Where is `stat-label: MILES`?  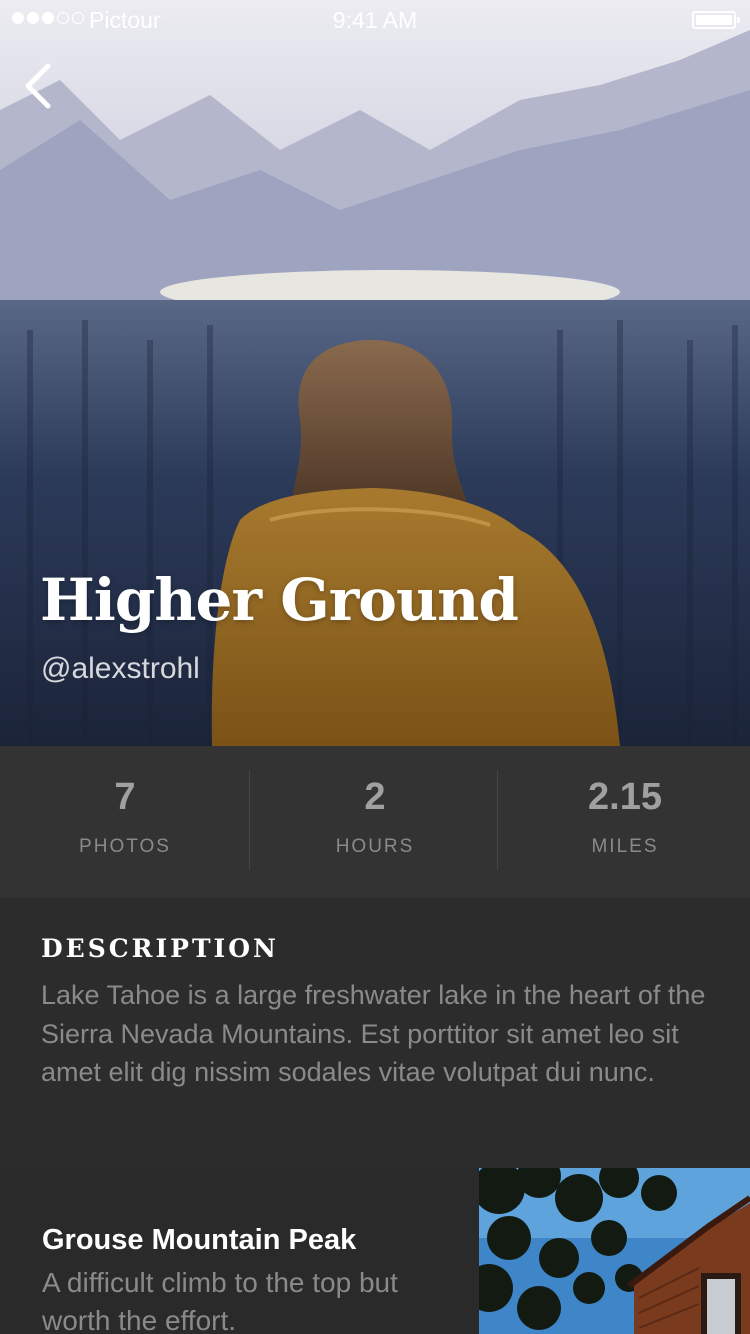 stat-label: MILES is located at coordinates (625, 846).